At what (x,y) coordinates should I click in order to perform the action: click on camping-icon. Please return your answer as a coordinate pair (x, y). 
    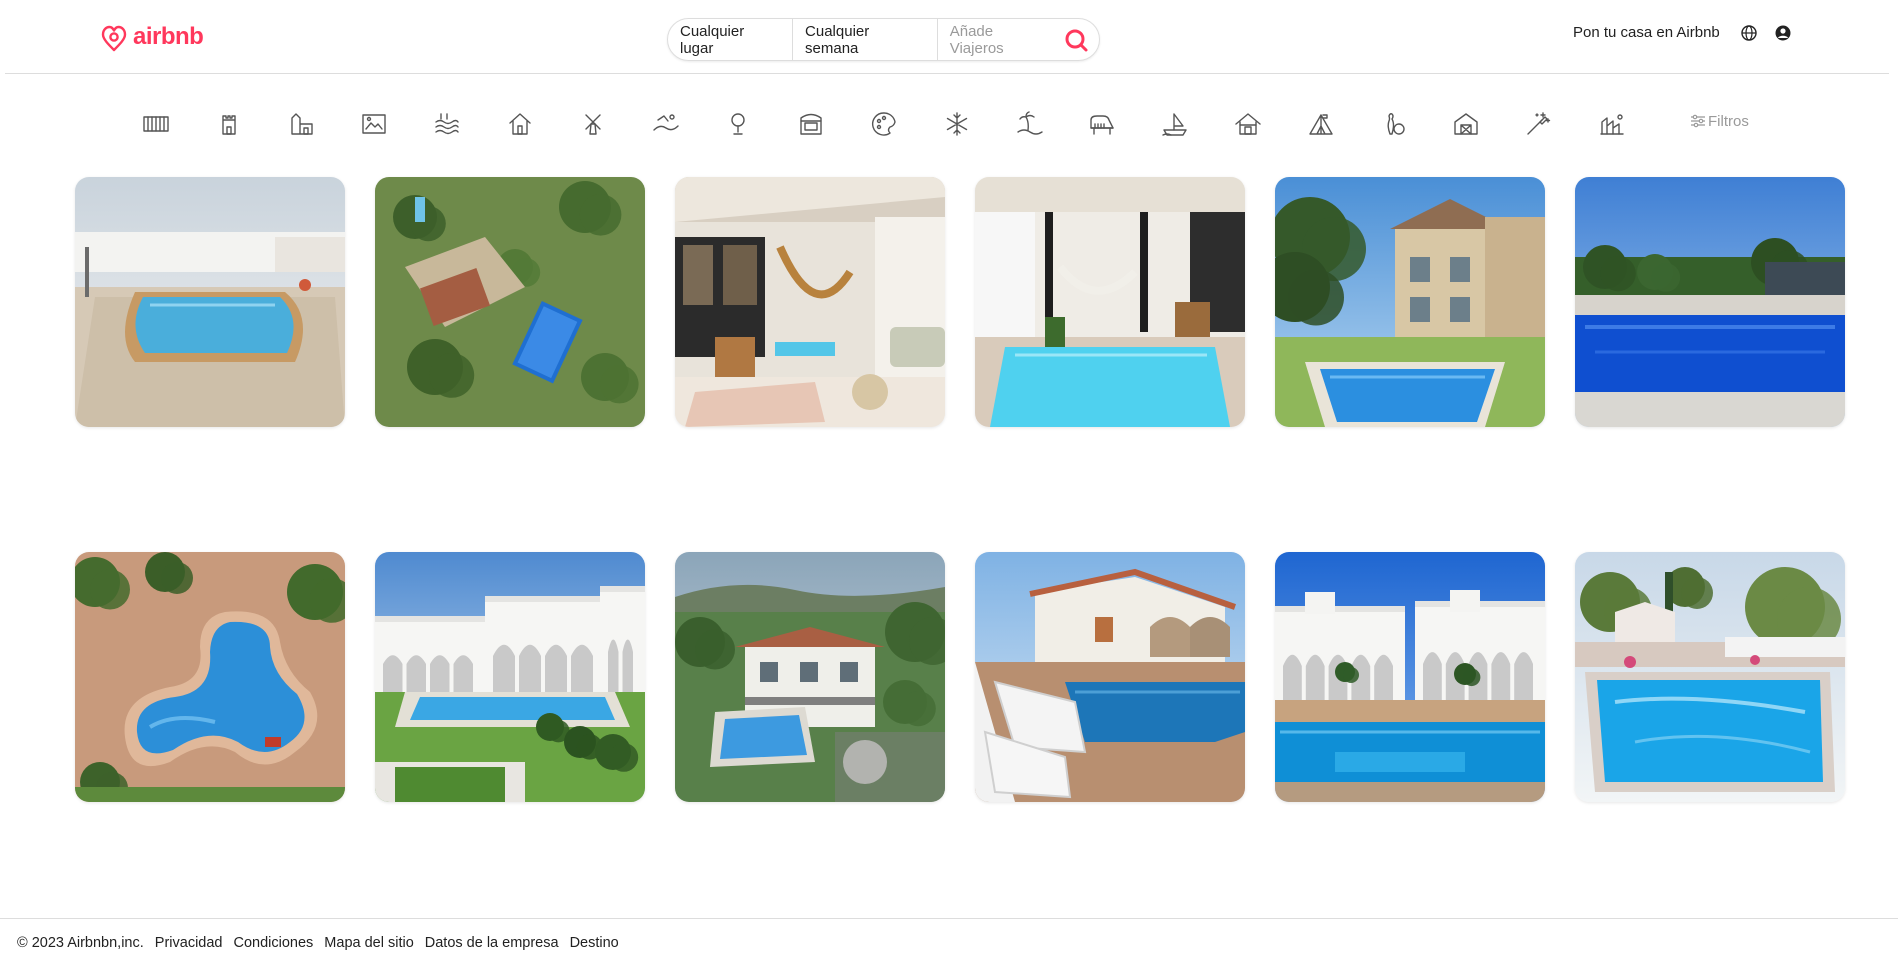
    Looking at the image, I should click on (1321, 124).